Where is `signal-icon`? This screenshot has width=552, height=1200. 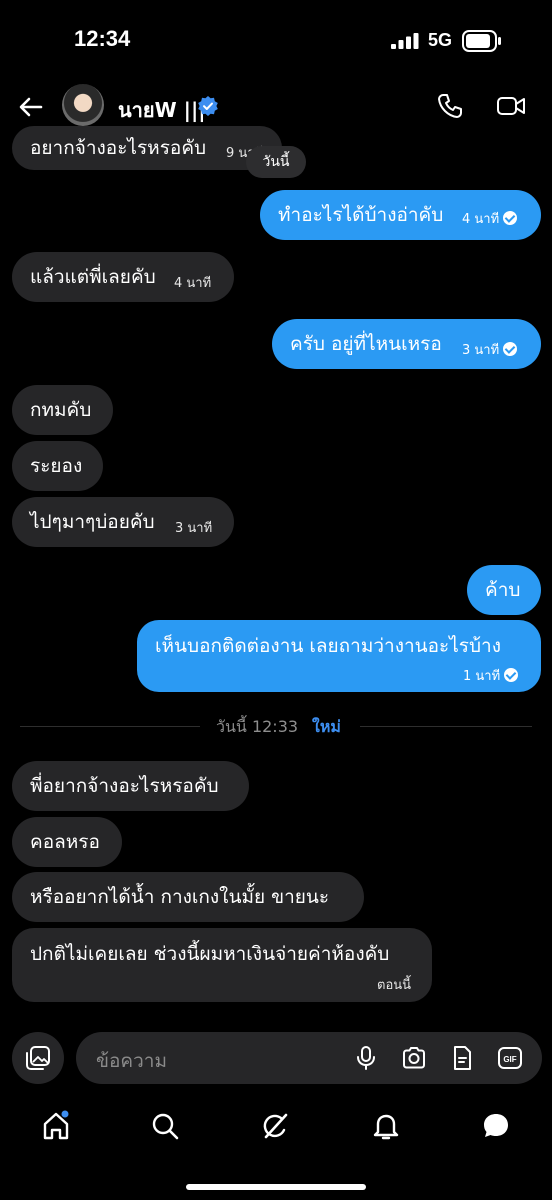 signal-icon is located at coordinates (405, 41).